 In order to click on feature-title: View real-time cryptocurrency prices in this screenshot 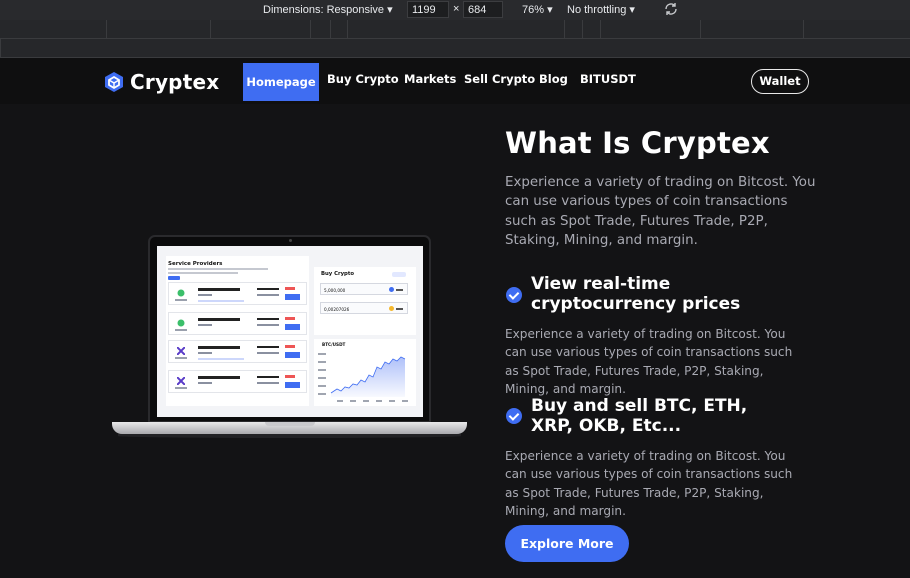, I will do `click(636, 294)`.